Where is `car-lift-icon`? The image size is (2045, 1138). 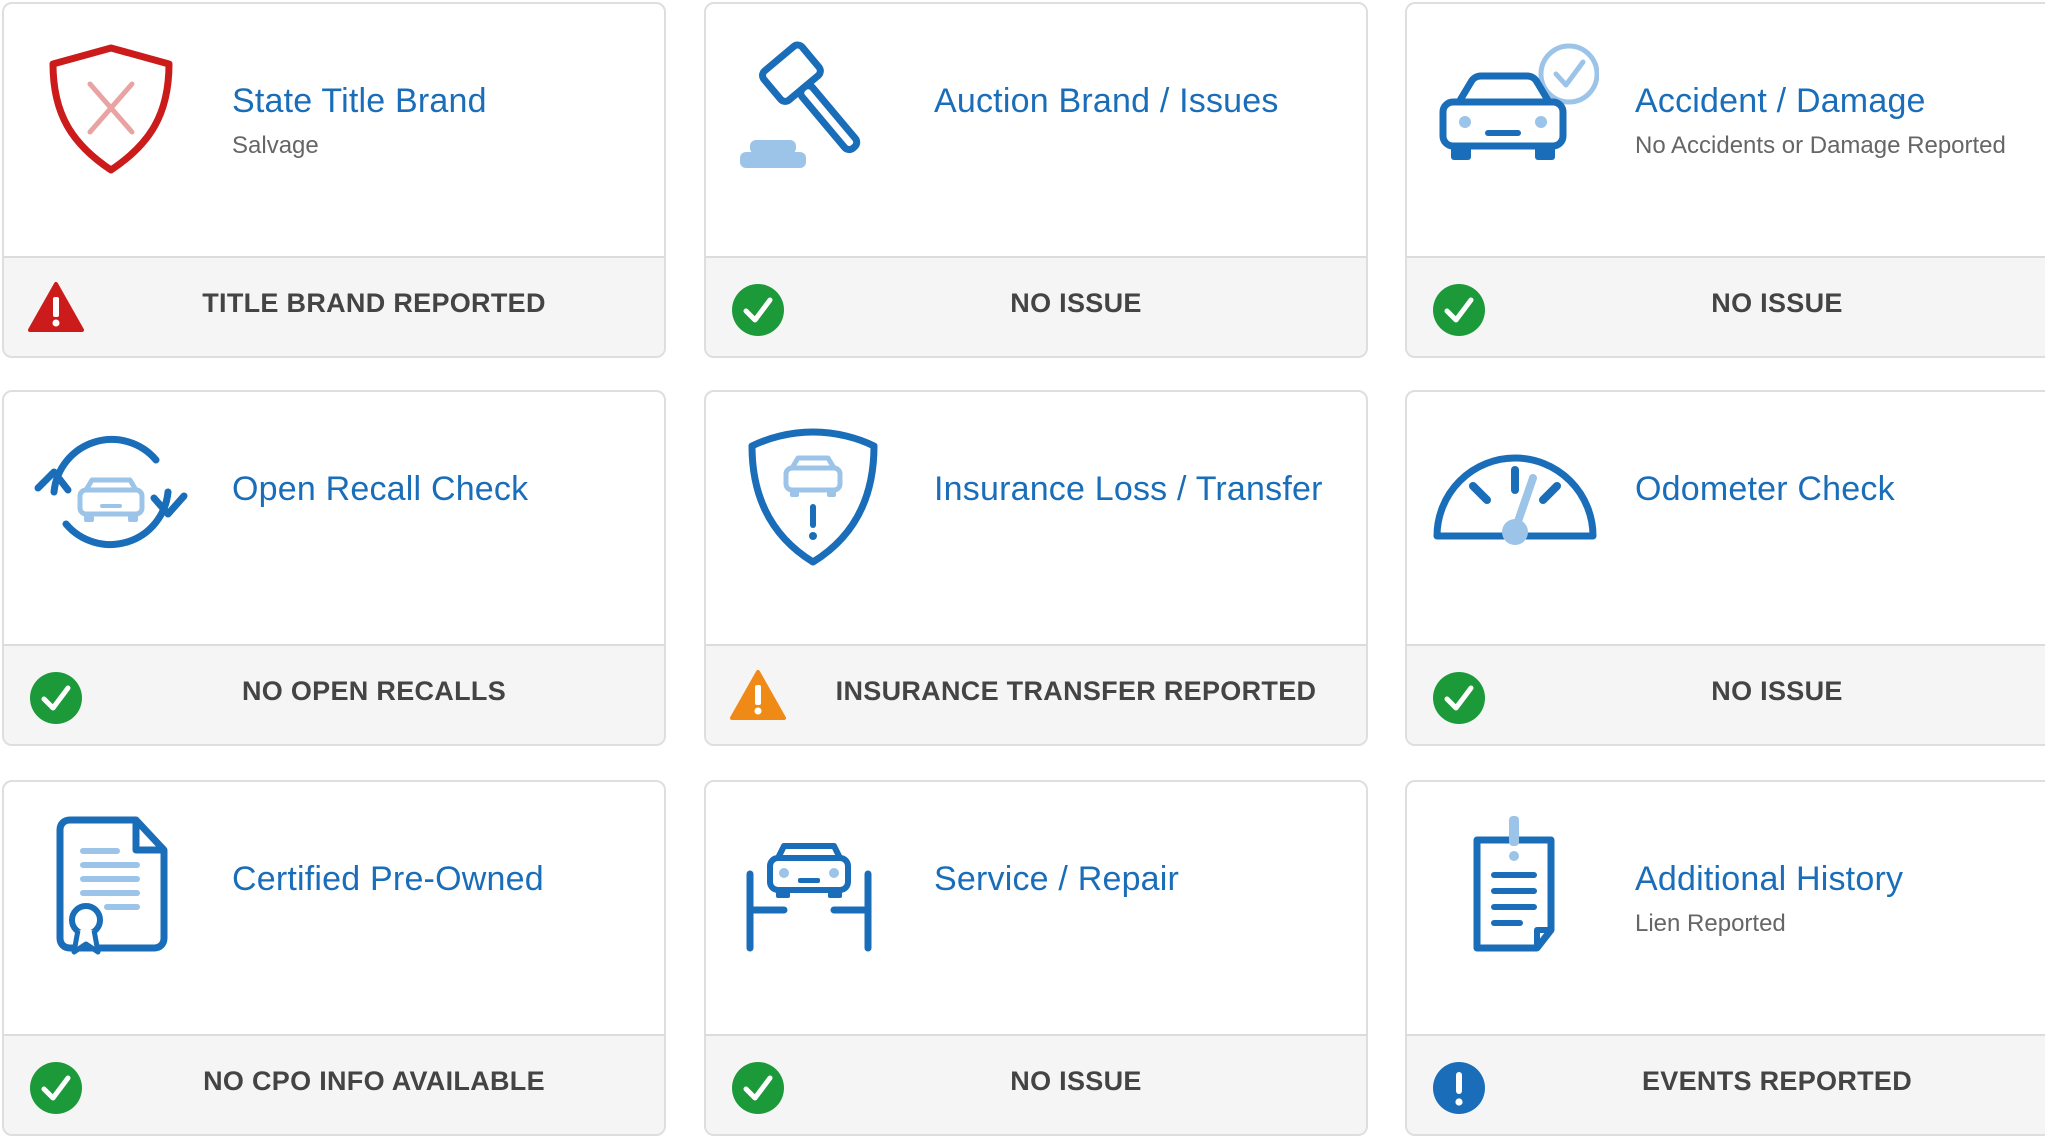
car-lift-icon is located at coordinates (813, 885).